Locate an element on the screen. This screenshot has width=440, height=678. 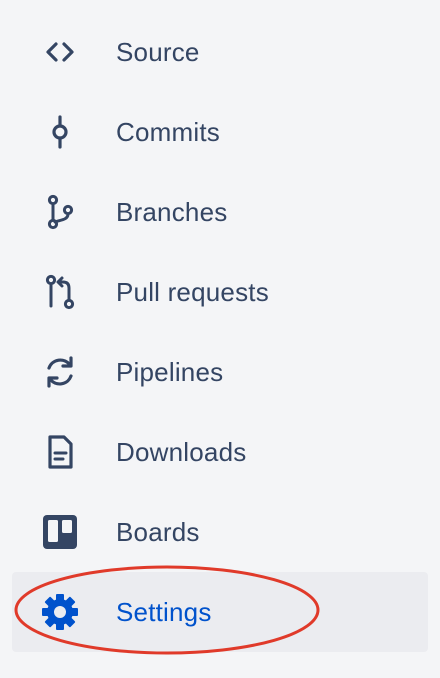
sidebar-item-boards: Boards is located at coordinates (220, 532).